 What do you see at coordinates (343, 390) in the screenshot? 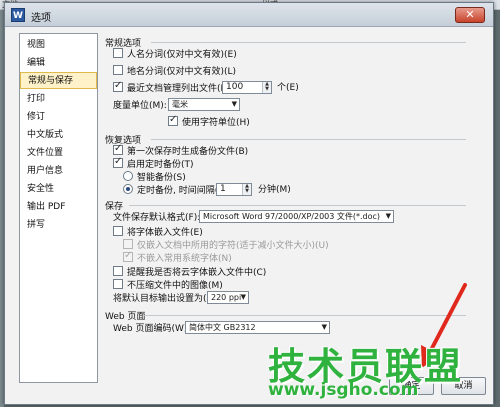
I see `watermark-url: www.jsgho.com` at bounding box center [343, 390].